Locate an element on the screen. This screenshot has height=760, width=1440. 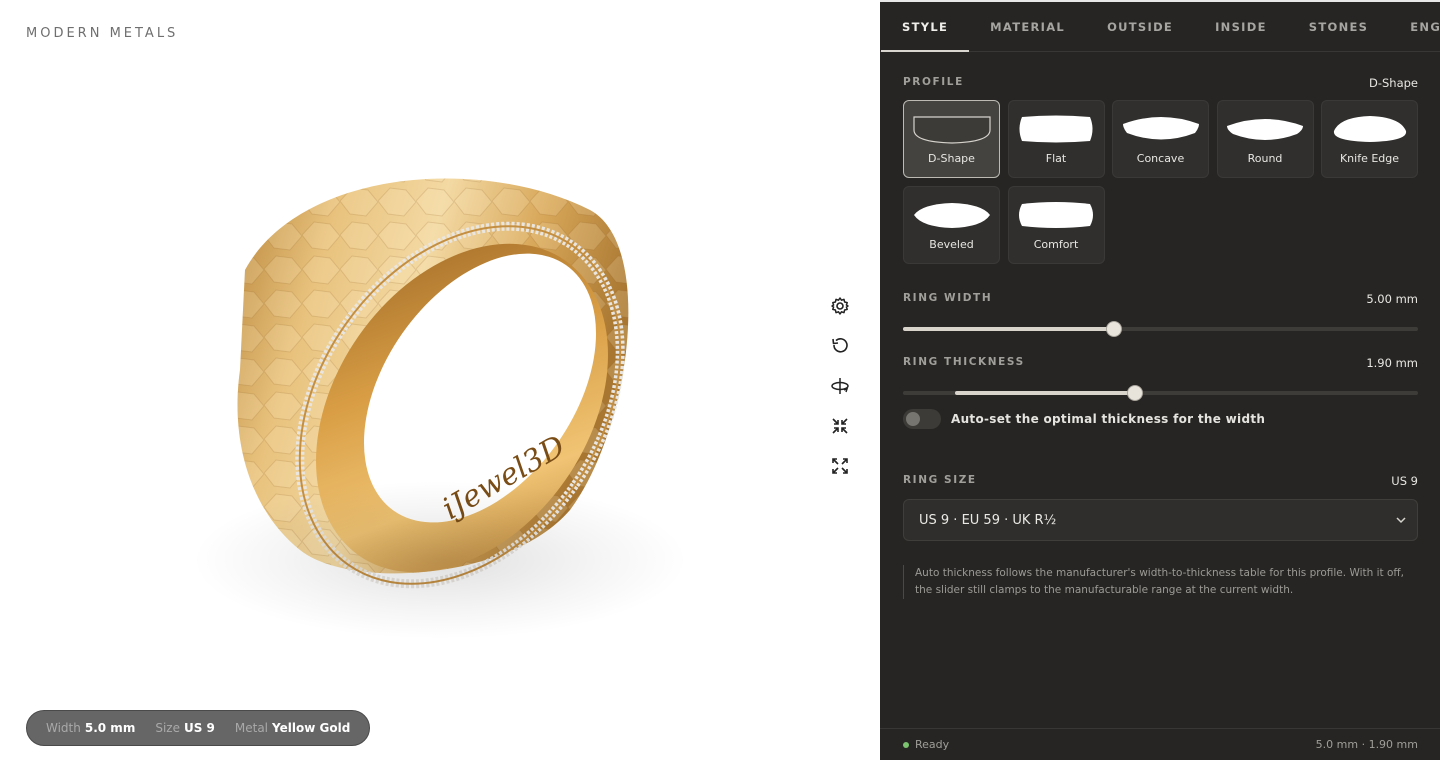
profile-option-label: D-Shape is located at coordinates (951, 158).